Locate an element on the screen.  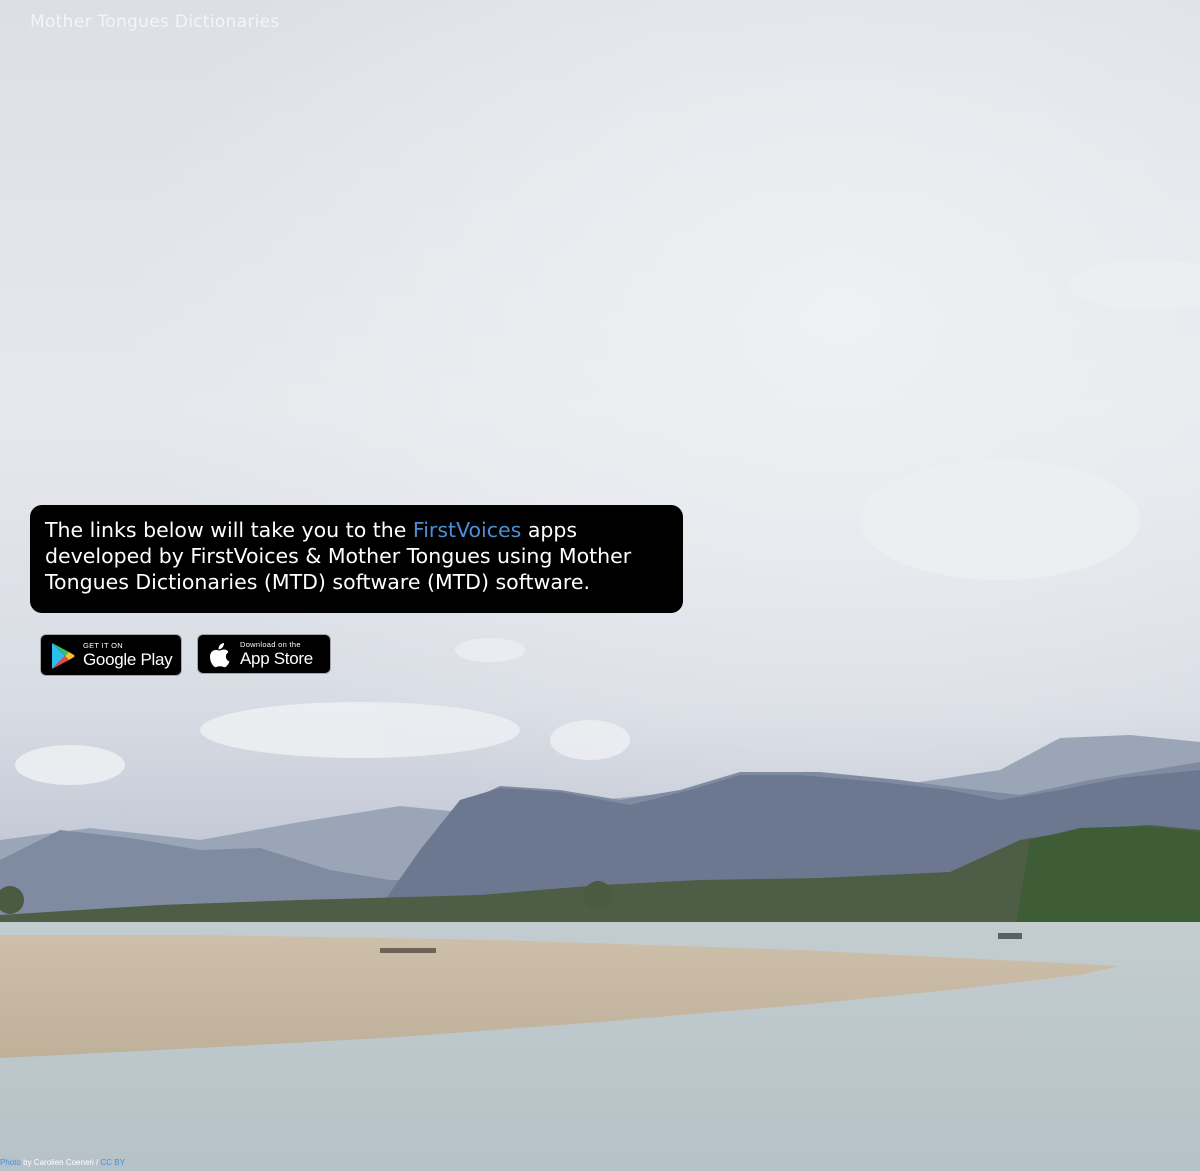
photo-credit-author: by Carolien Coeneri / is located at coordinates (60, 1162).